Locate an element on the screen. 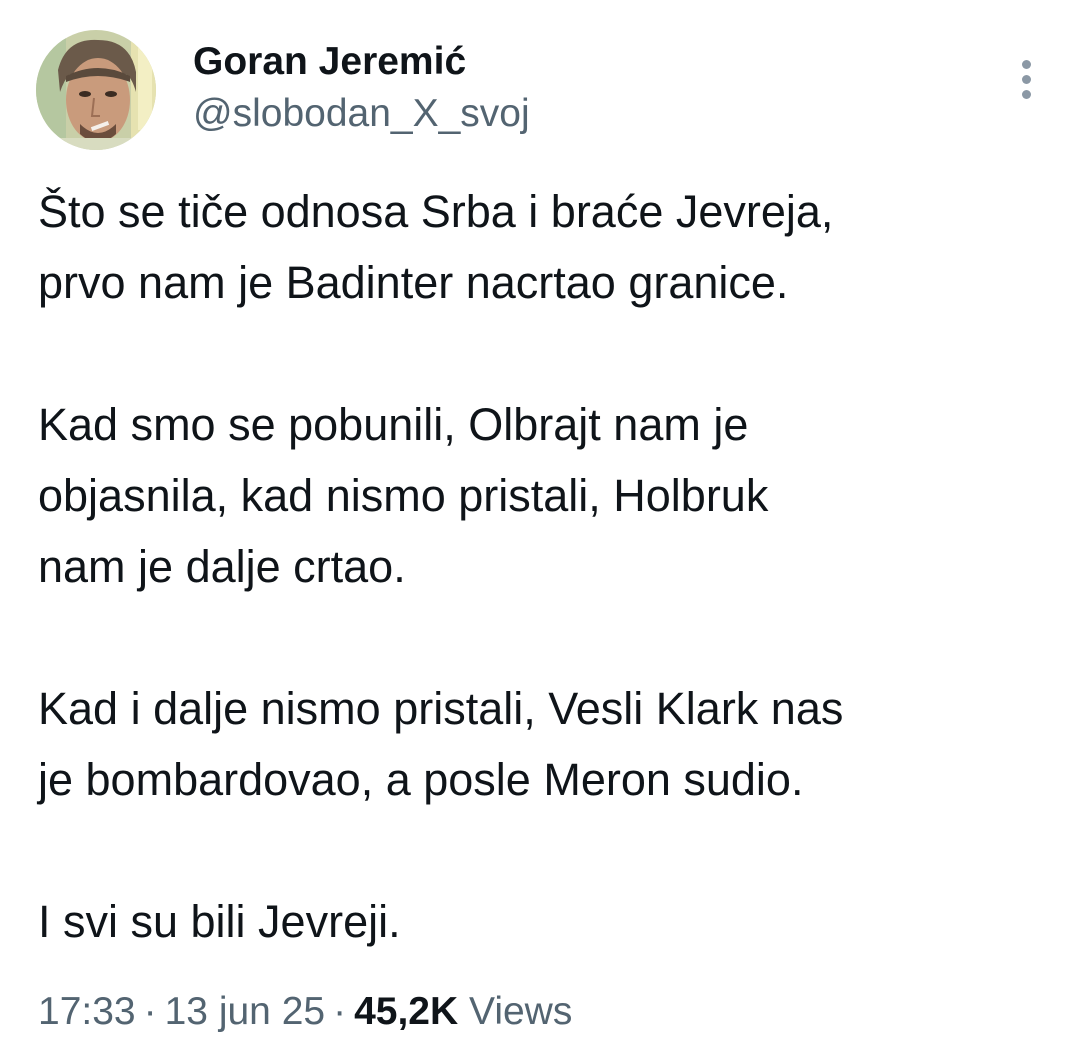 The height and width of the screenshot is (1061, 1080). more-vertical-icon is located at coordinates (1026, 76).